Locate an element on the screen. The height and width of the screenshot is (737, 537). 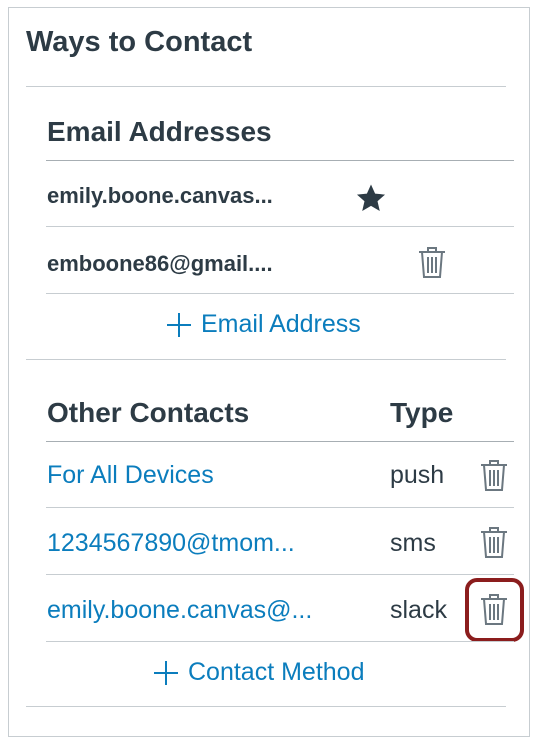
contact-type: sms is located at coordinates (413, 543).